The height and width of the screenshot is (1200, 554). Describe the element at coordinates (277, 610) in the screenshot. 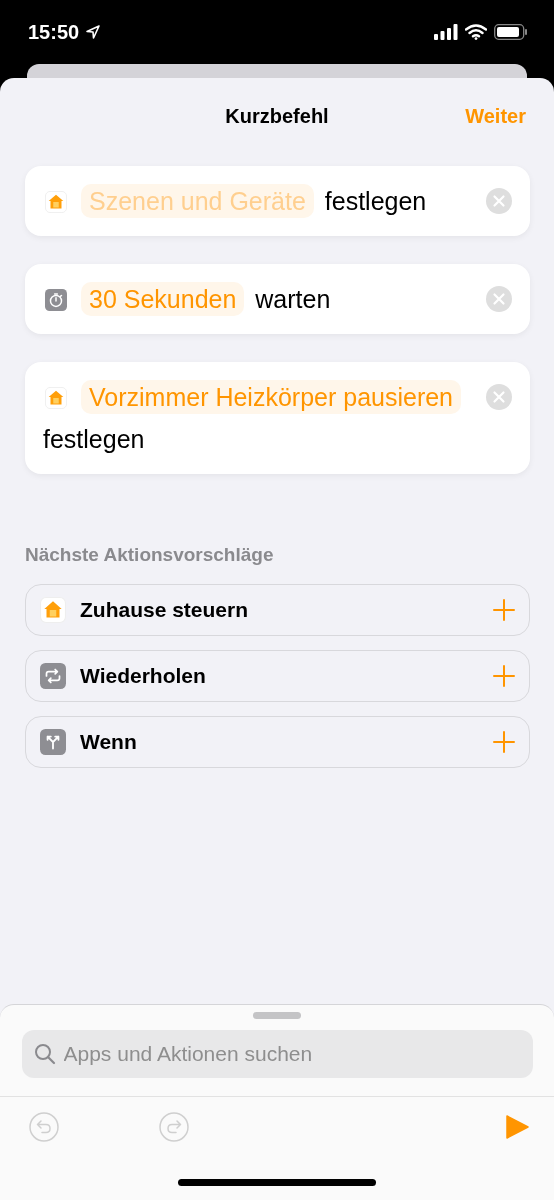

I see `suggestion-row: Zuhause steuern` at that location.